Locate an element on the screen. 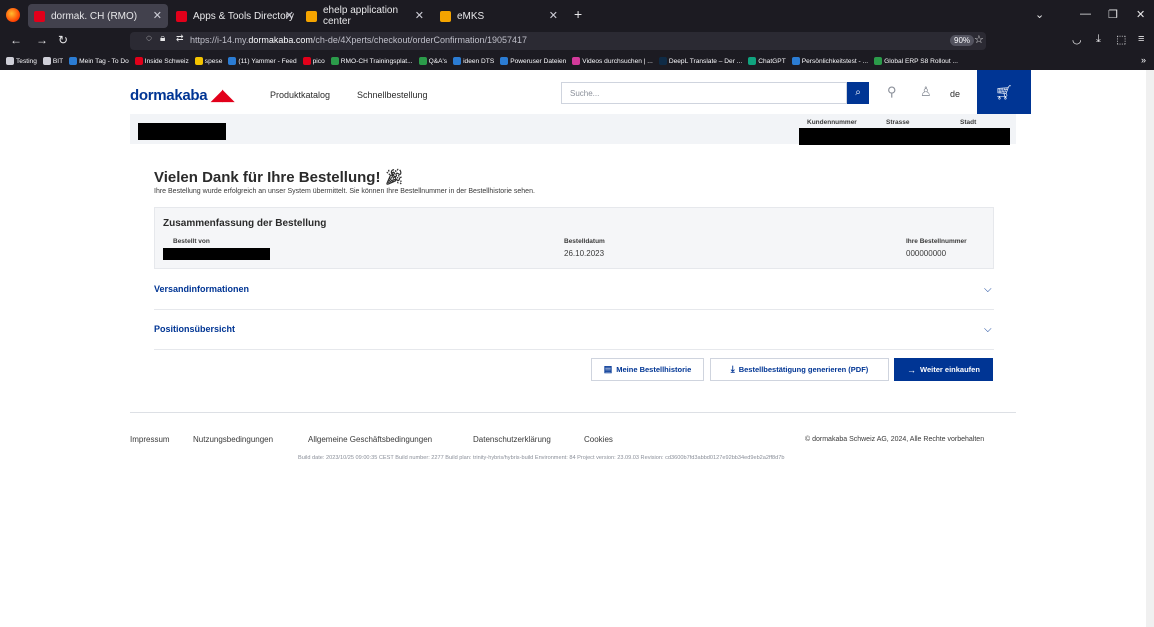 Image resolution: width=1154 pixels, height=627 pixels. more-bookmarks-icon: » is located at coordinates (1143, 60).